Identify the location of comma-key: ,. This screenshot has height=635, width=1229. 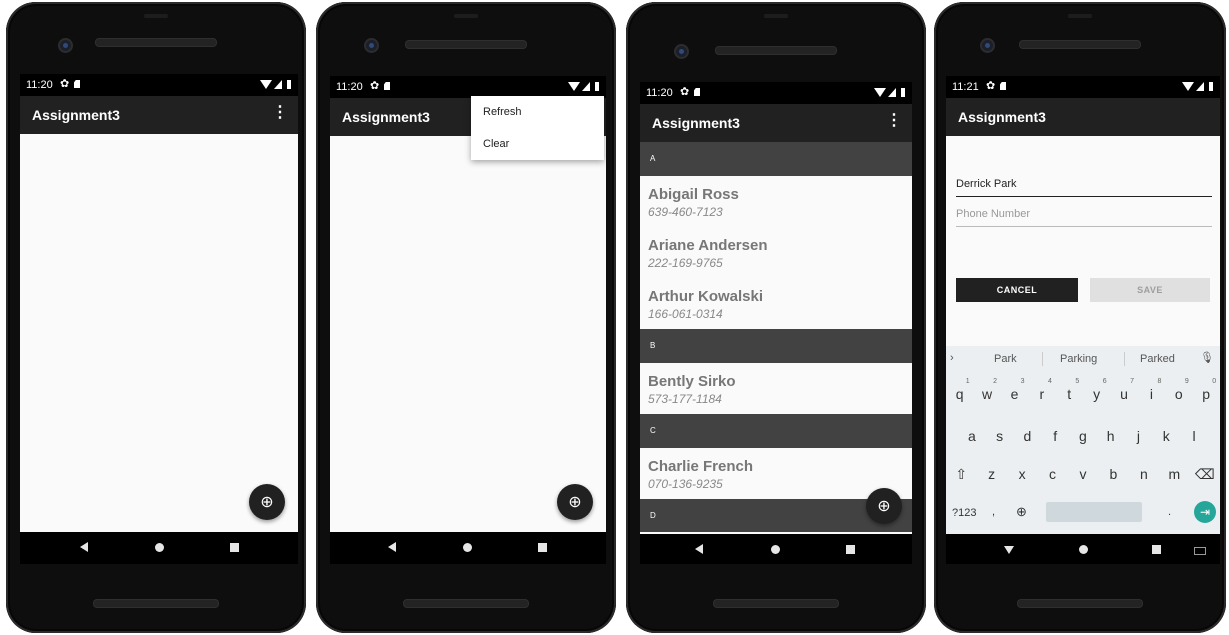
(993, 512).